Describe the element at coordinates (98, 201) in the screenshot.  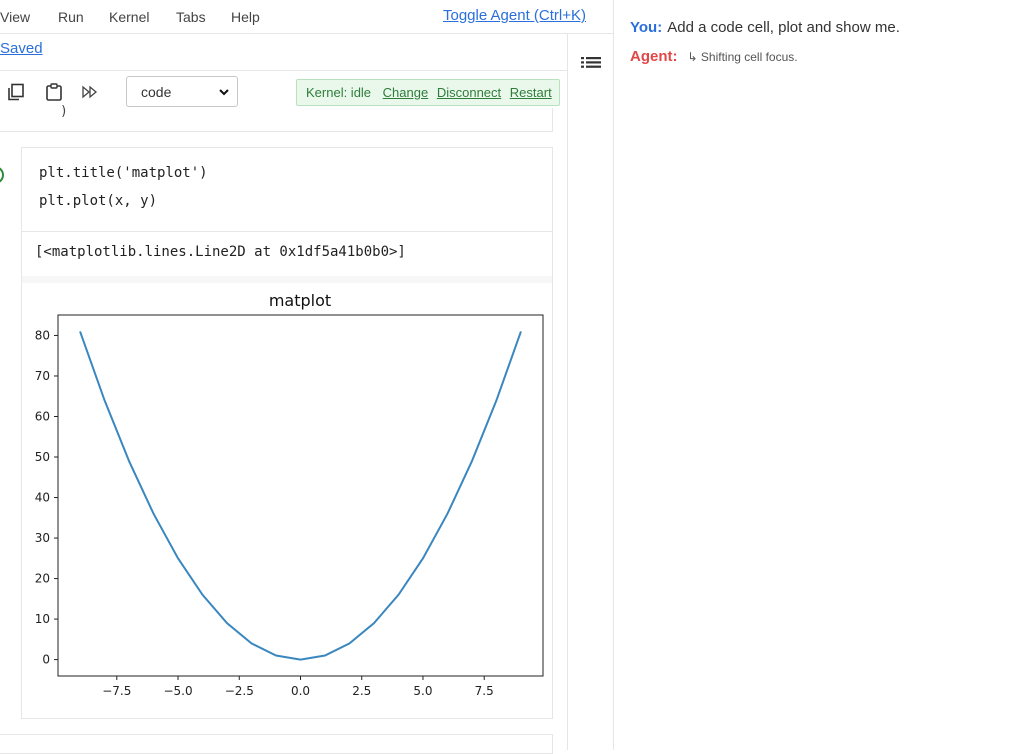
I see `code-line: plt.plot(x, y)` at that location.